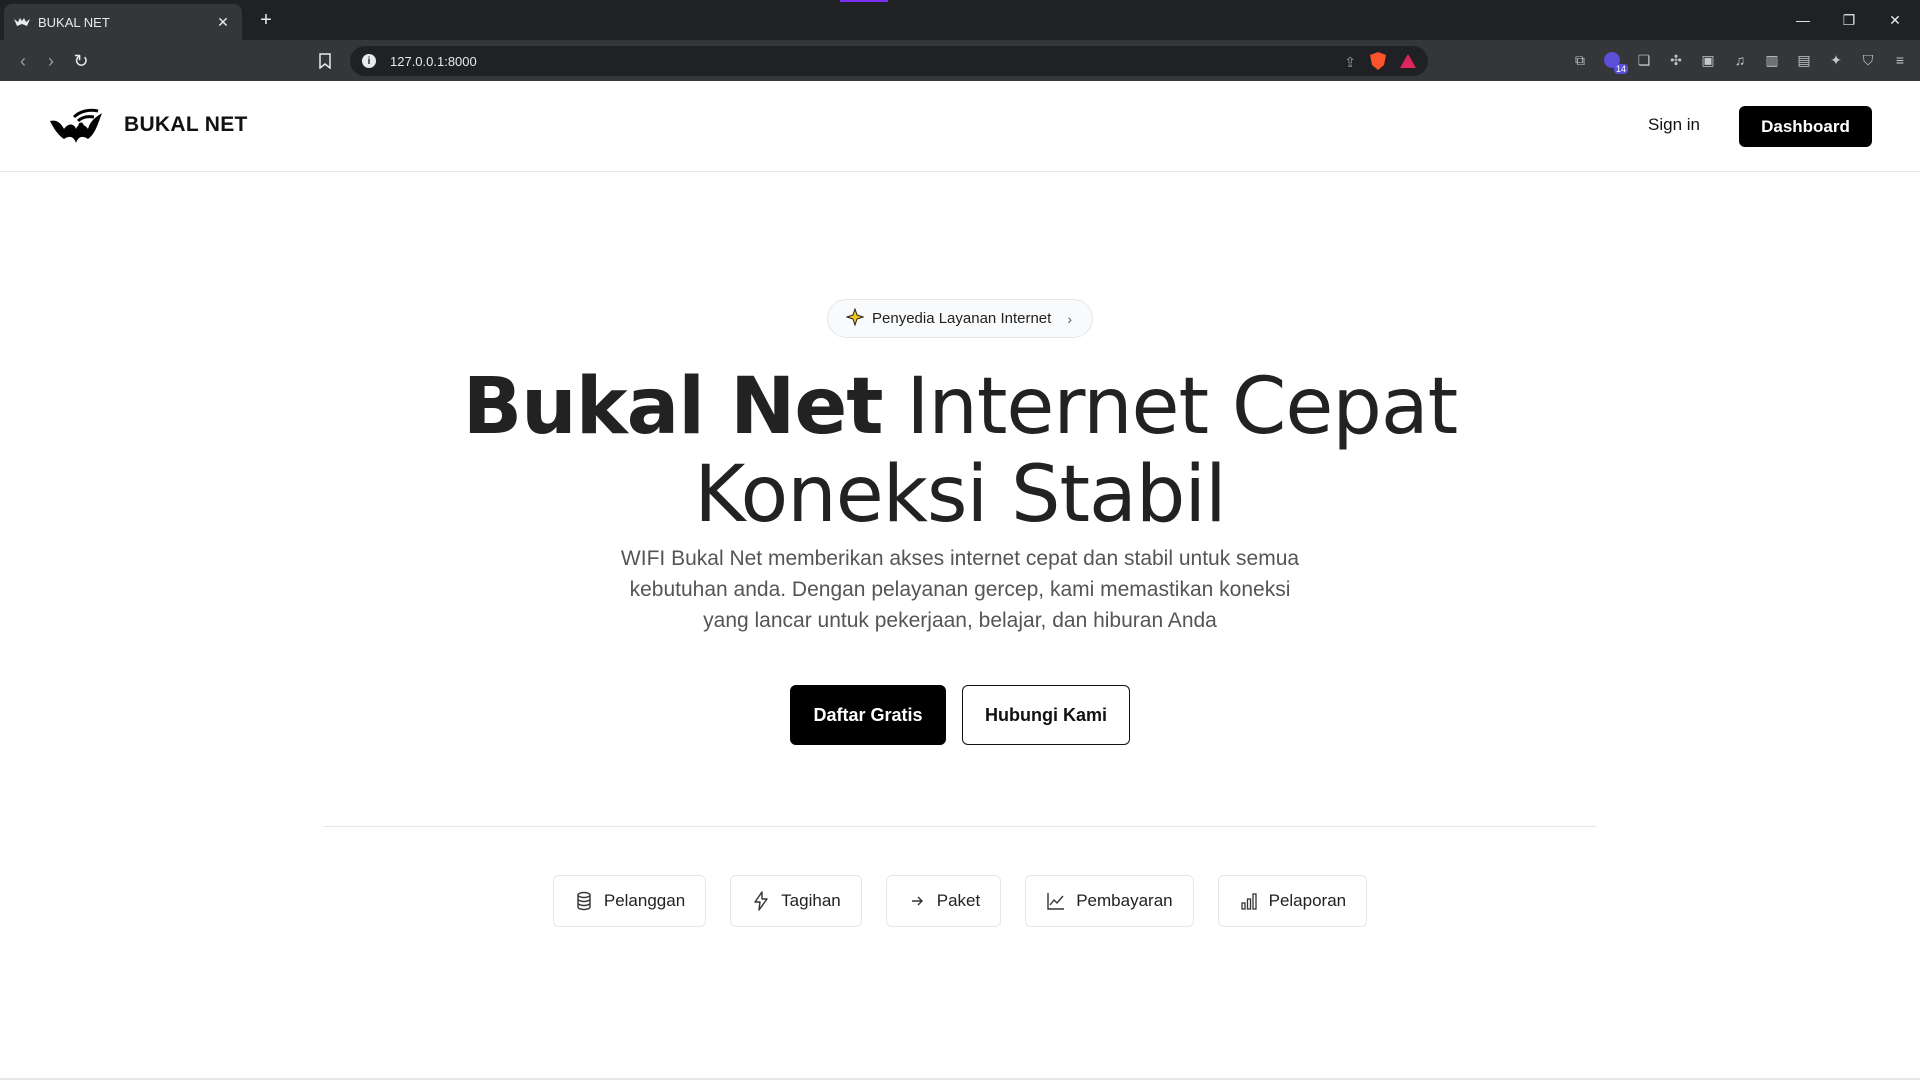 This screenshot has width=1920, height=1080. Describe the element at coordinates (1772, 60) in the screenshot. I see `sidebar-icon: ▥` at that location.